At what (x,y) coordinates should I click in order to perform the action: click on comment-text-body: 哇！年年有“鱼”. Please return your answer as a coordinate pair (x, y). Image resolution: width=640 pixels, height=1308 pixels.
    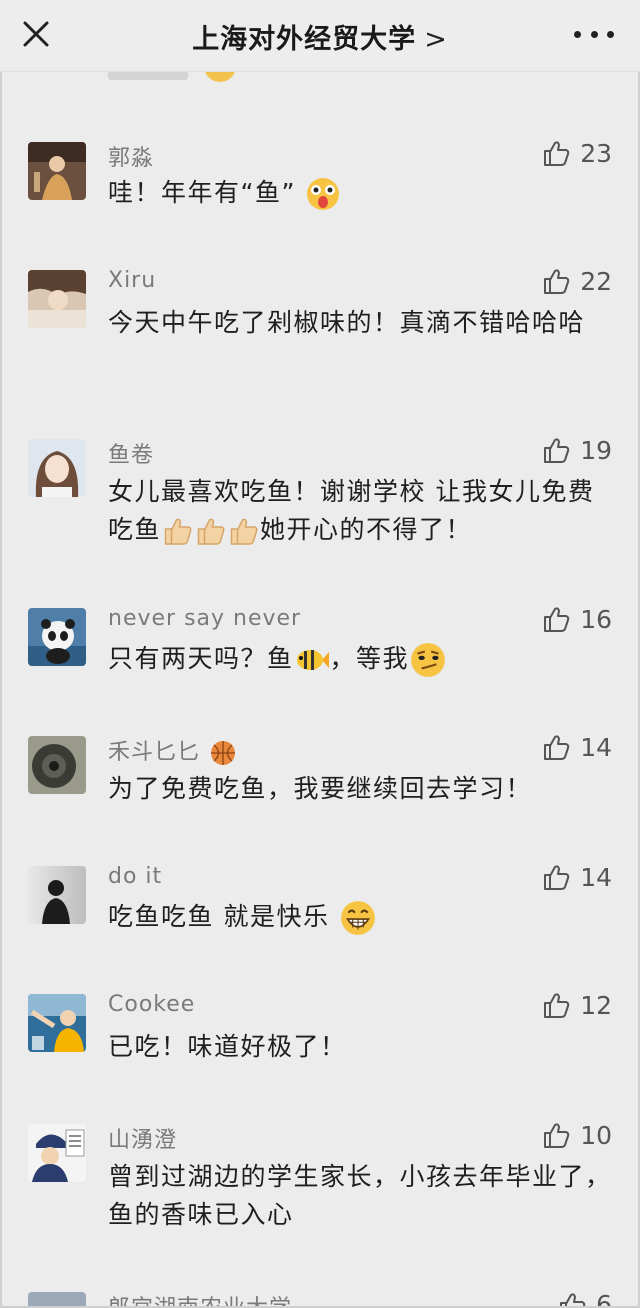
    Looking at the image, I should click on (202, 192).